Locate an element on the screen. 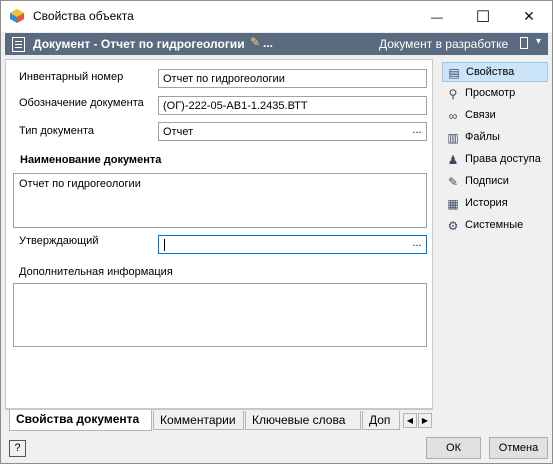 This screenshot has height=464, width=553. minimize-icon: — is located at coordinates (437, 16).